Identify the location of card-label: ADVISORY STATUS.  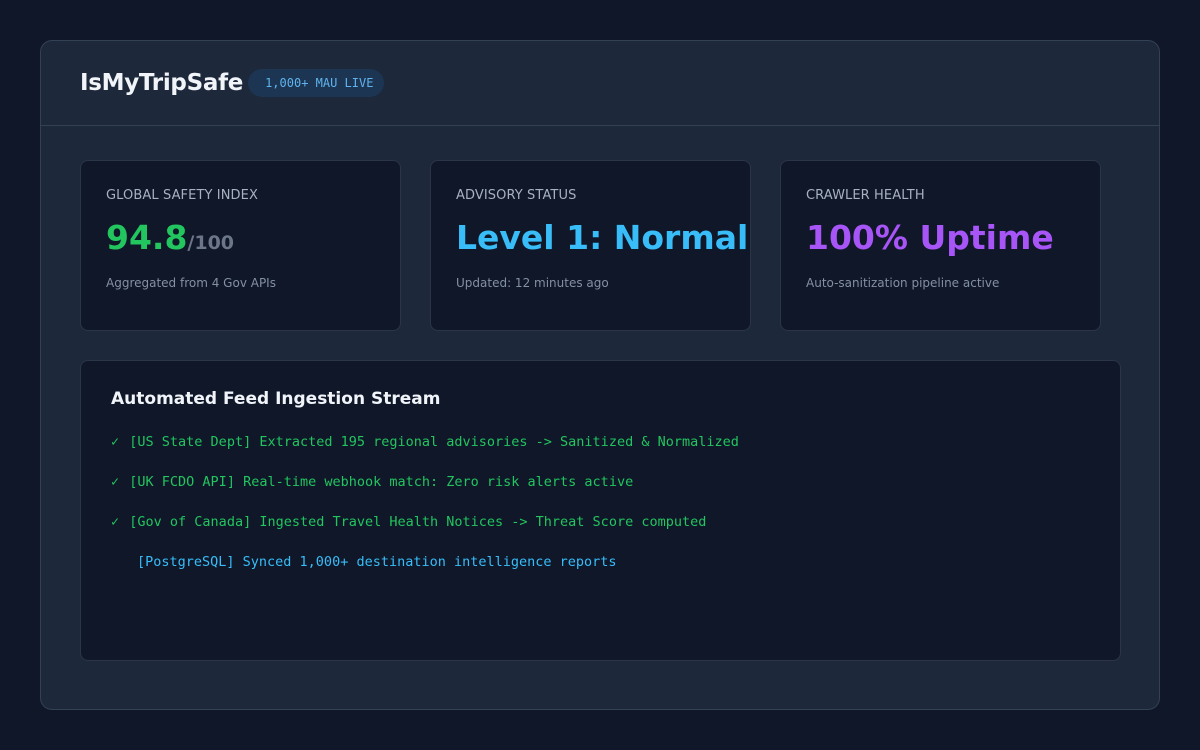
(516, 195).